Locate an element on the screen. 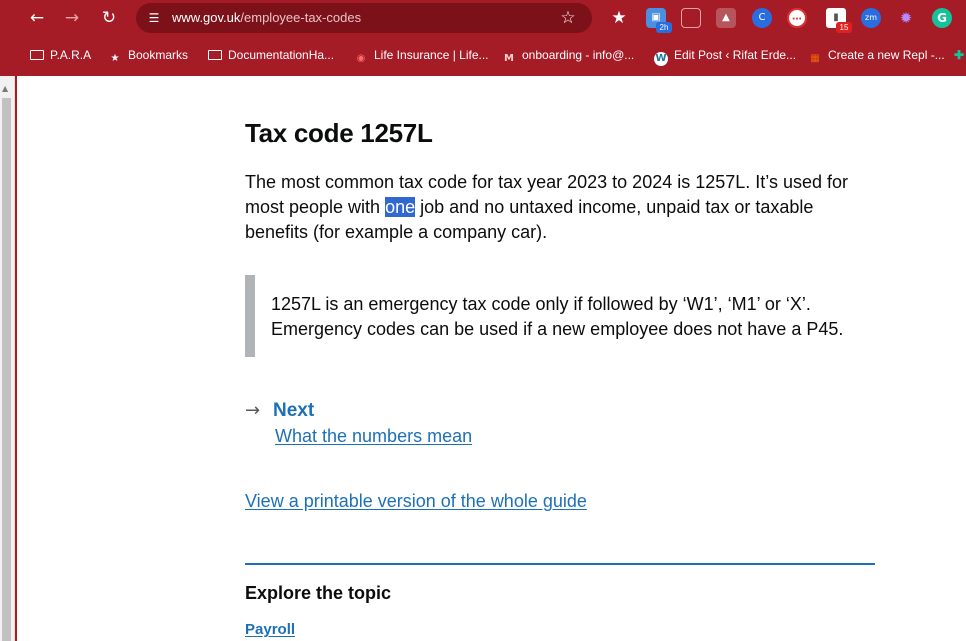 The height and width of the screenshot is (641, 966). back-button: ← is located at coordinates (37, 18).